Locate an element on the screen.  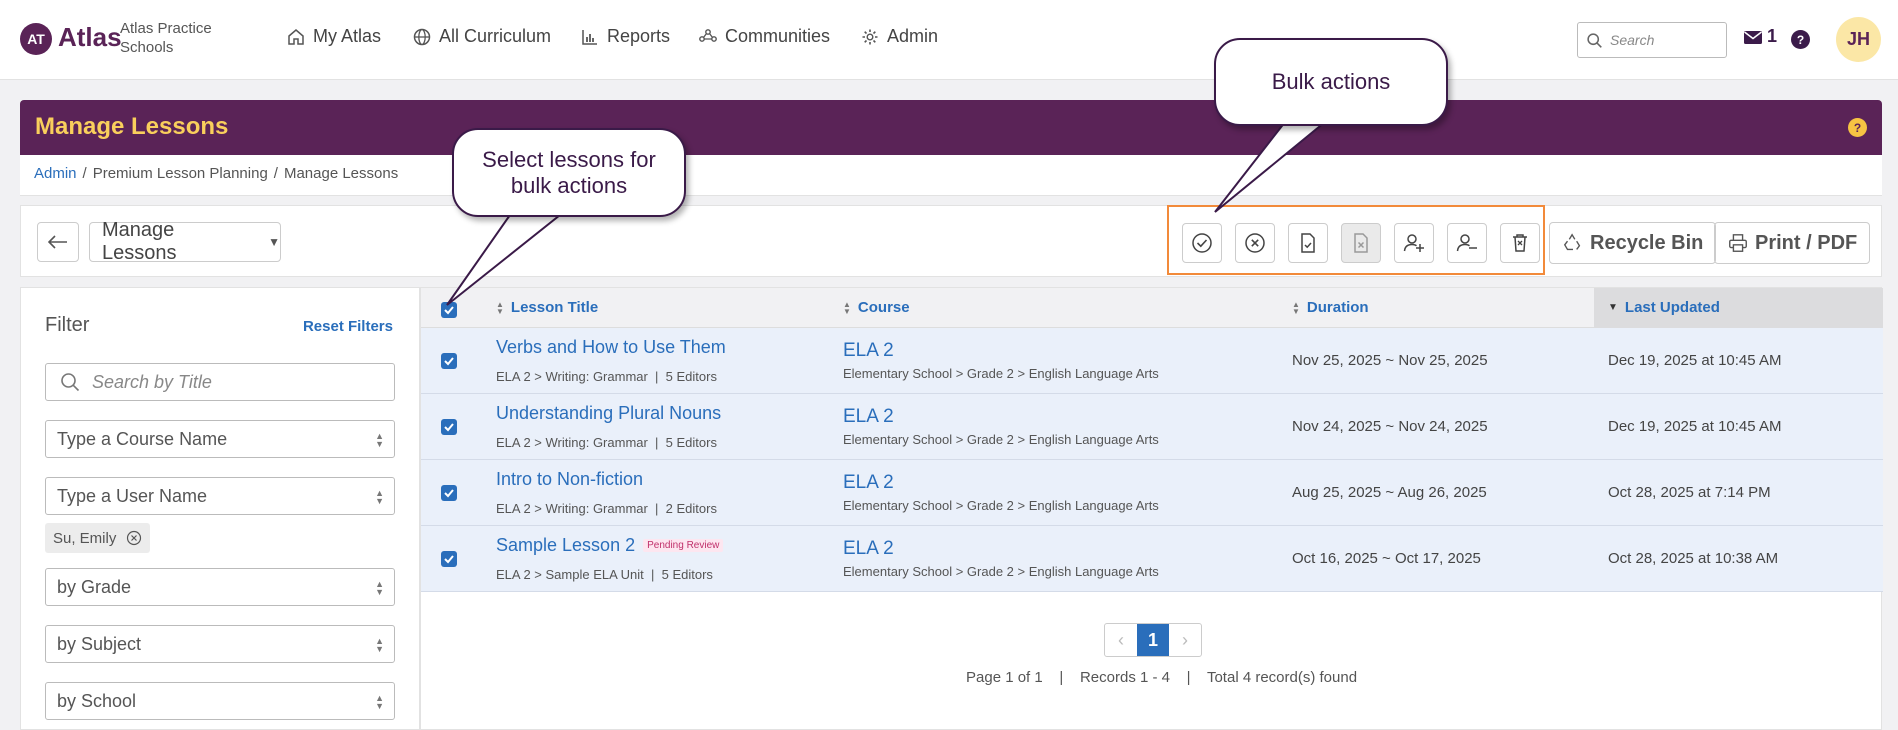
course-name-placeholder: Type a Course Name is located at coordinates (142, 438).